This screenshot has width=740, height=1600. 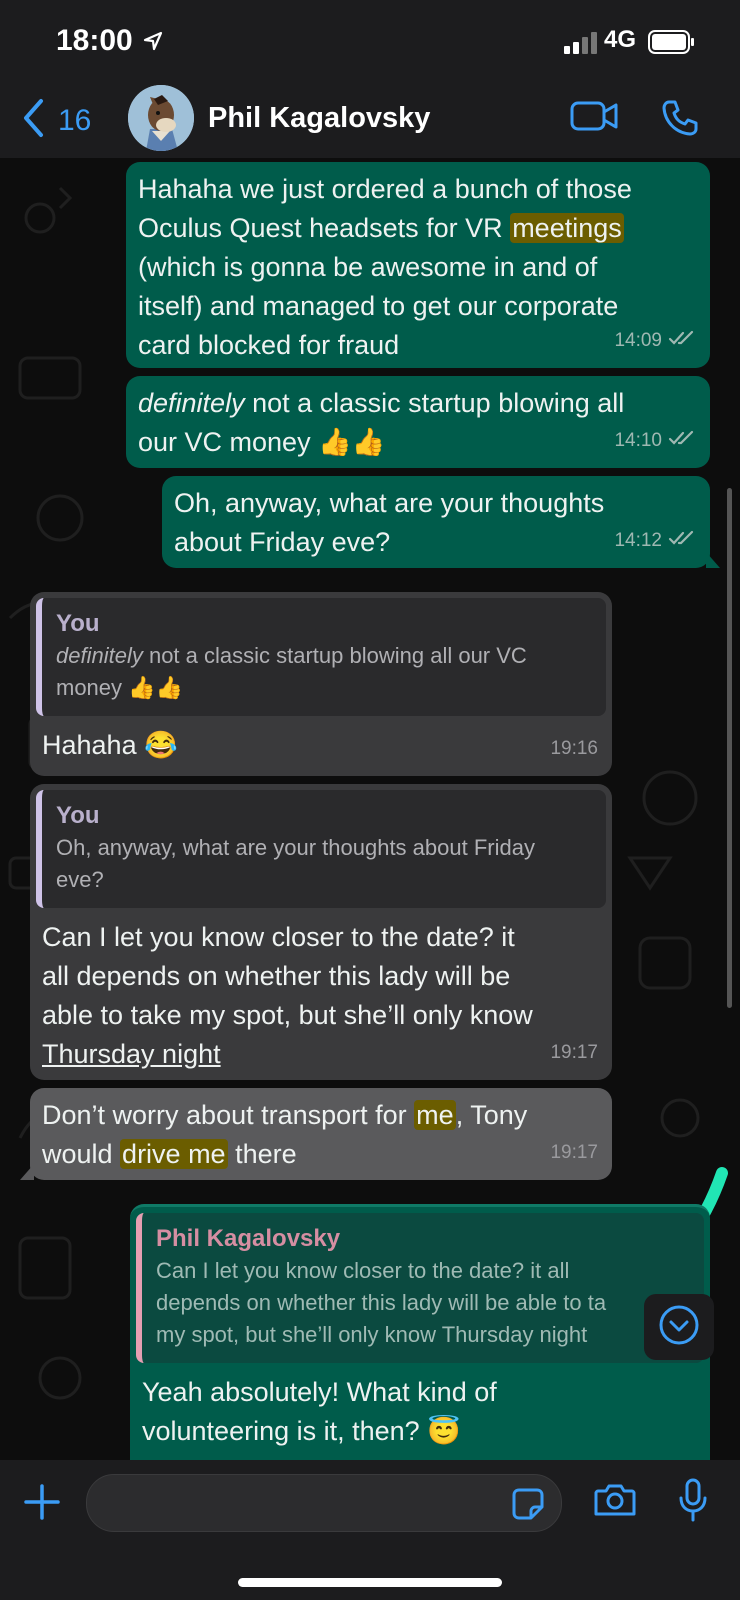 I want to click on message-time: 14:12, so click(x=638, y=540).